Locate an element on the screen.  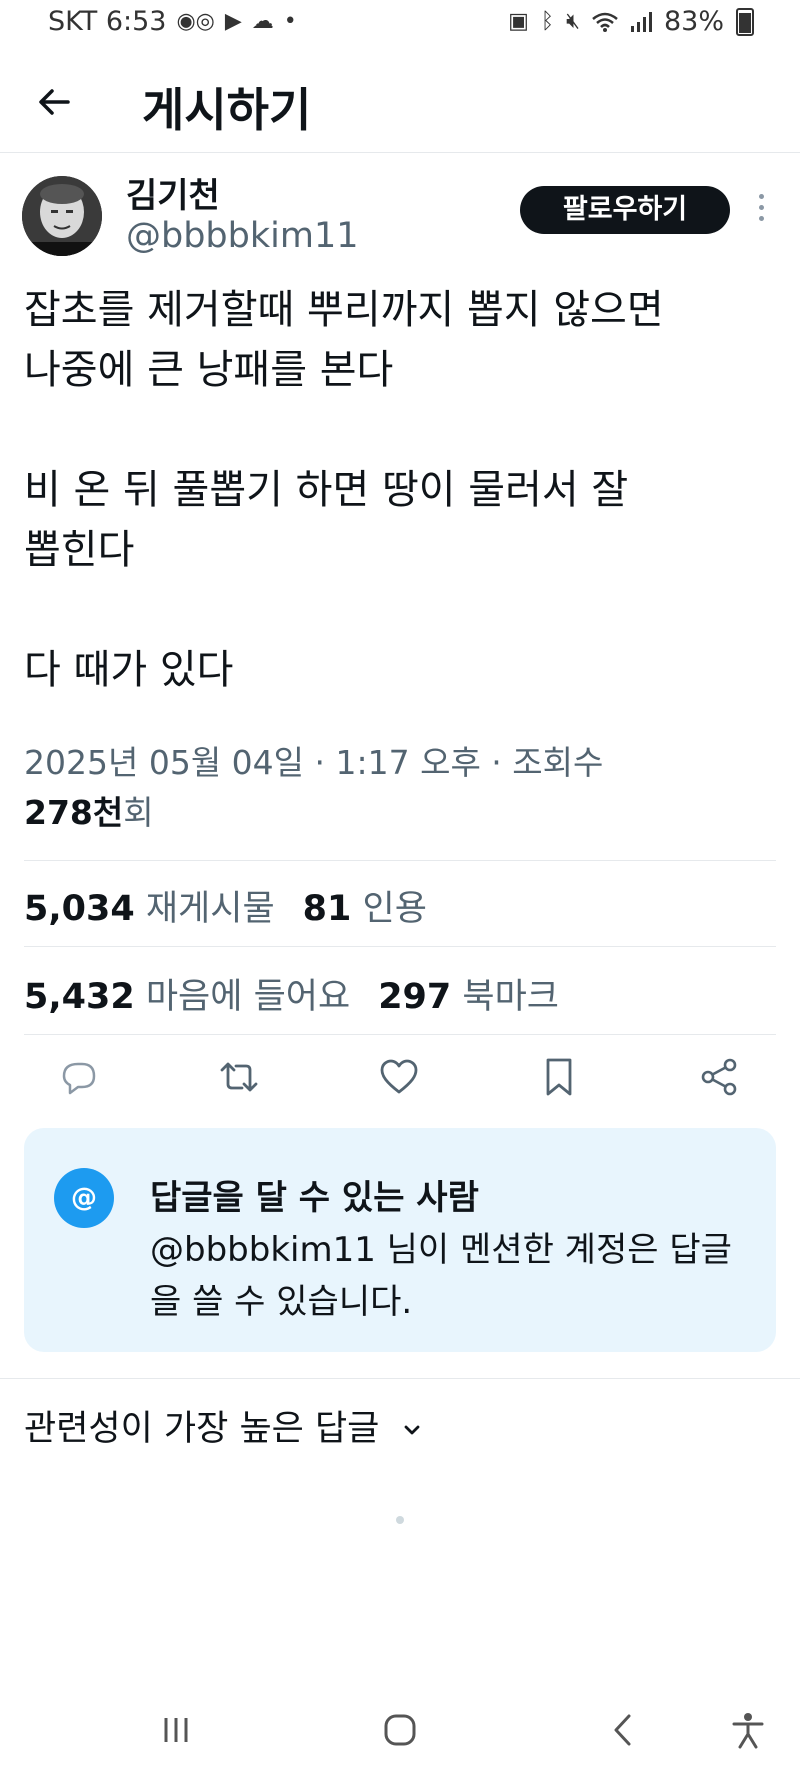
reposts-count: 5,034 is located at coordinates (79, 909).